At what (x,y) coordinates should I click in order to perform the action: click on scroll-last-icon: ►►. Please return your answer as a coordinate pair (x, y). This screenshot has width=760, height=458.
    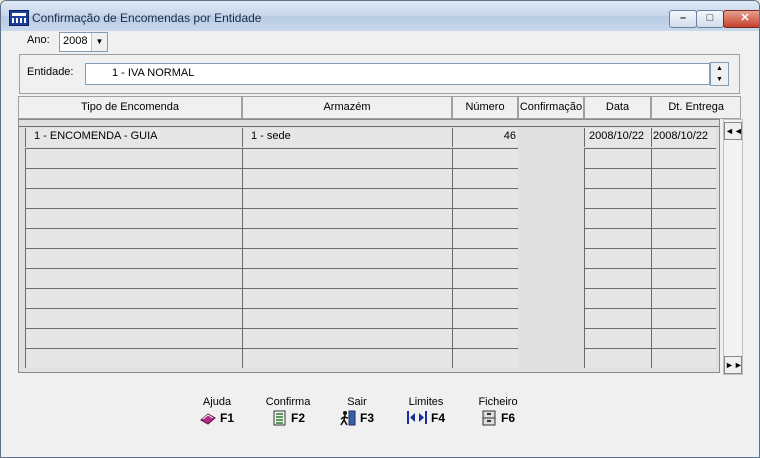
    Looking at the image, I should click on (733, 365).